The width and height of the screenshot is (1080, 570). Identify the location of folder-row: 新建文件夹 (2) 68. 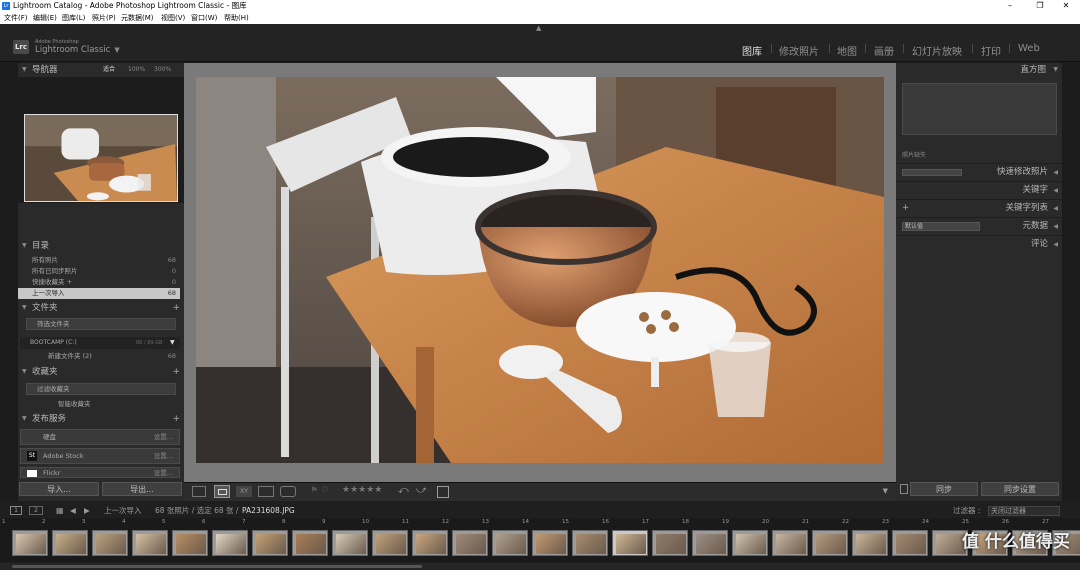
(99, 356).